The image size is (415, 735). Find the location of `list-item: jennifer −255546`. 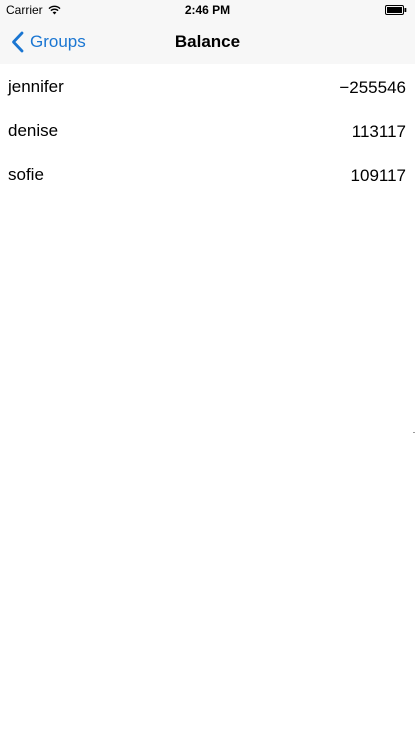

list-item: jennifer −255546 is located at coordinates (207, 86).